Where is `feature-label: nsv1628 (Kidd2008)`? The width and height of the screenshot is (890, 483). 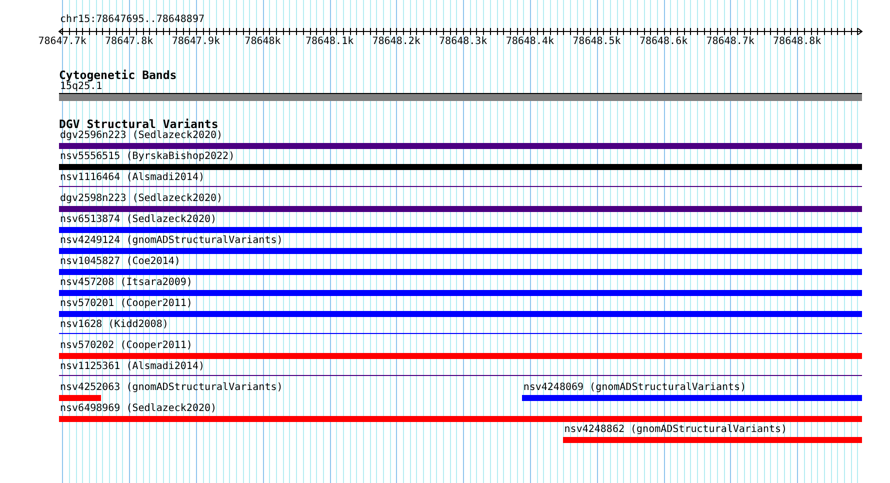 feature-label: nsv1628 (Kidd2008) is located at coordinates (113, 325).